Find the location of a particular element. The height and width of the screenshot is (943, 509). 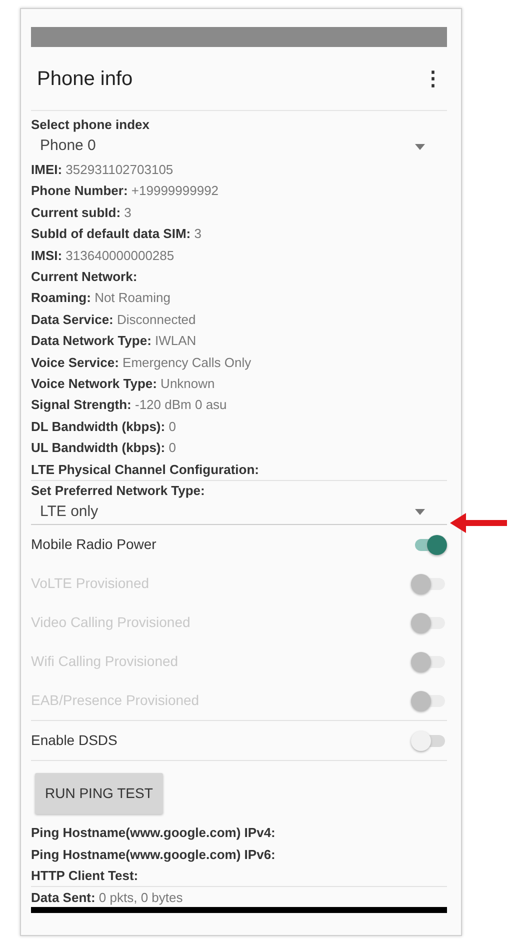

info-line: Signal Strength: -120 dBm 0 asu is located at coordinates (129, 405).